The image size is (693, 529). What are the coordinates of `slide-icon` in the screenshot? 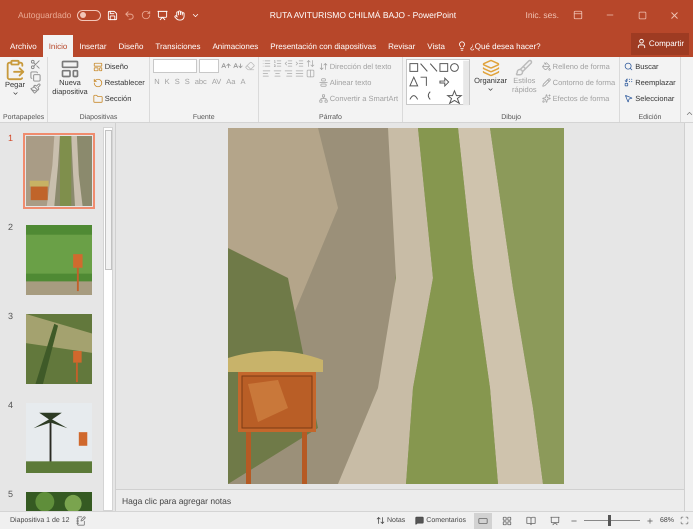 It's located at (70, 69).